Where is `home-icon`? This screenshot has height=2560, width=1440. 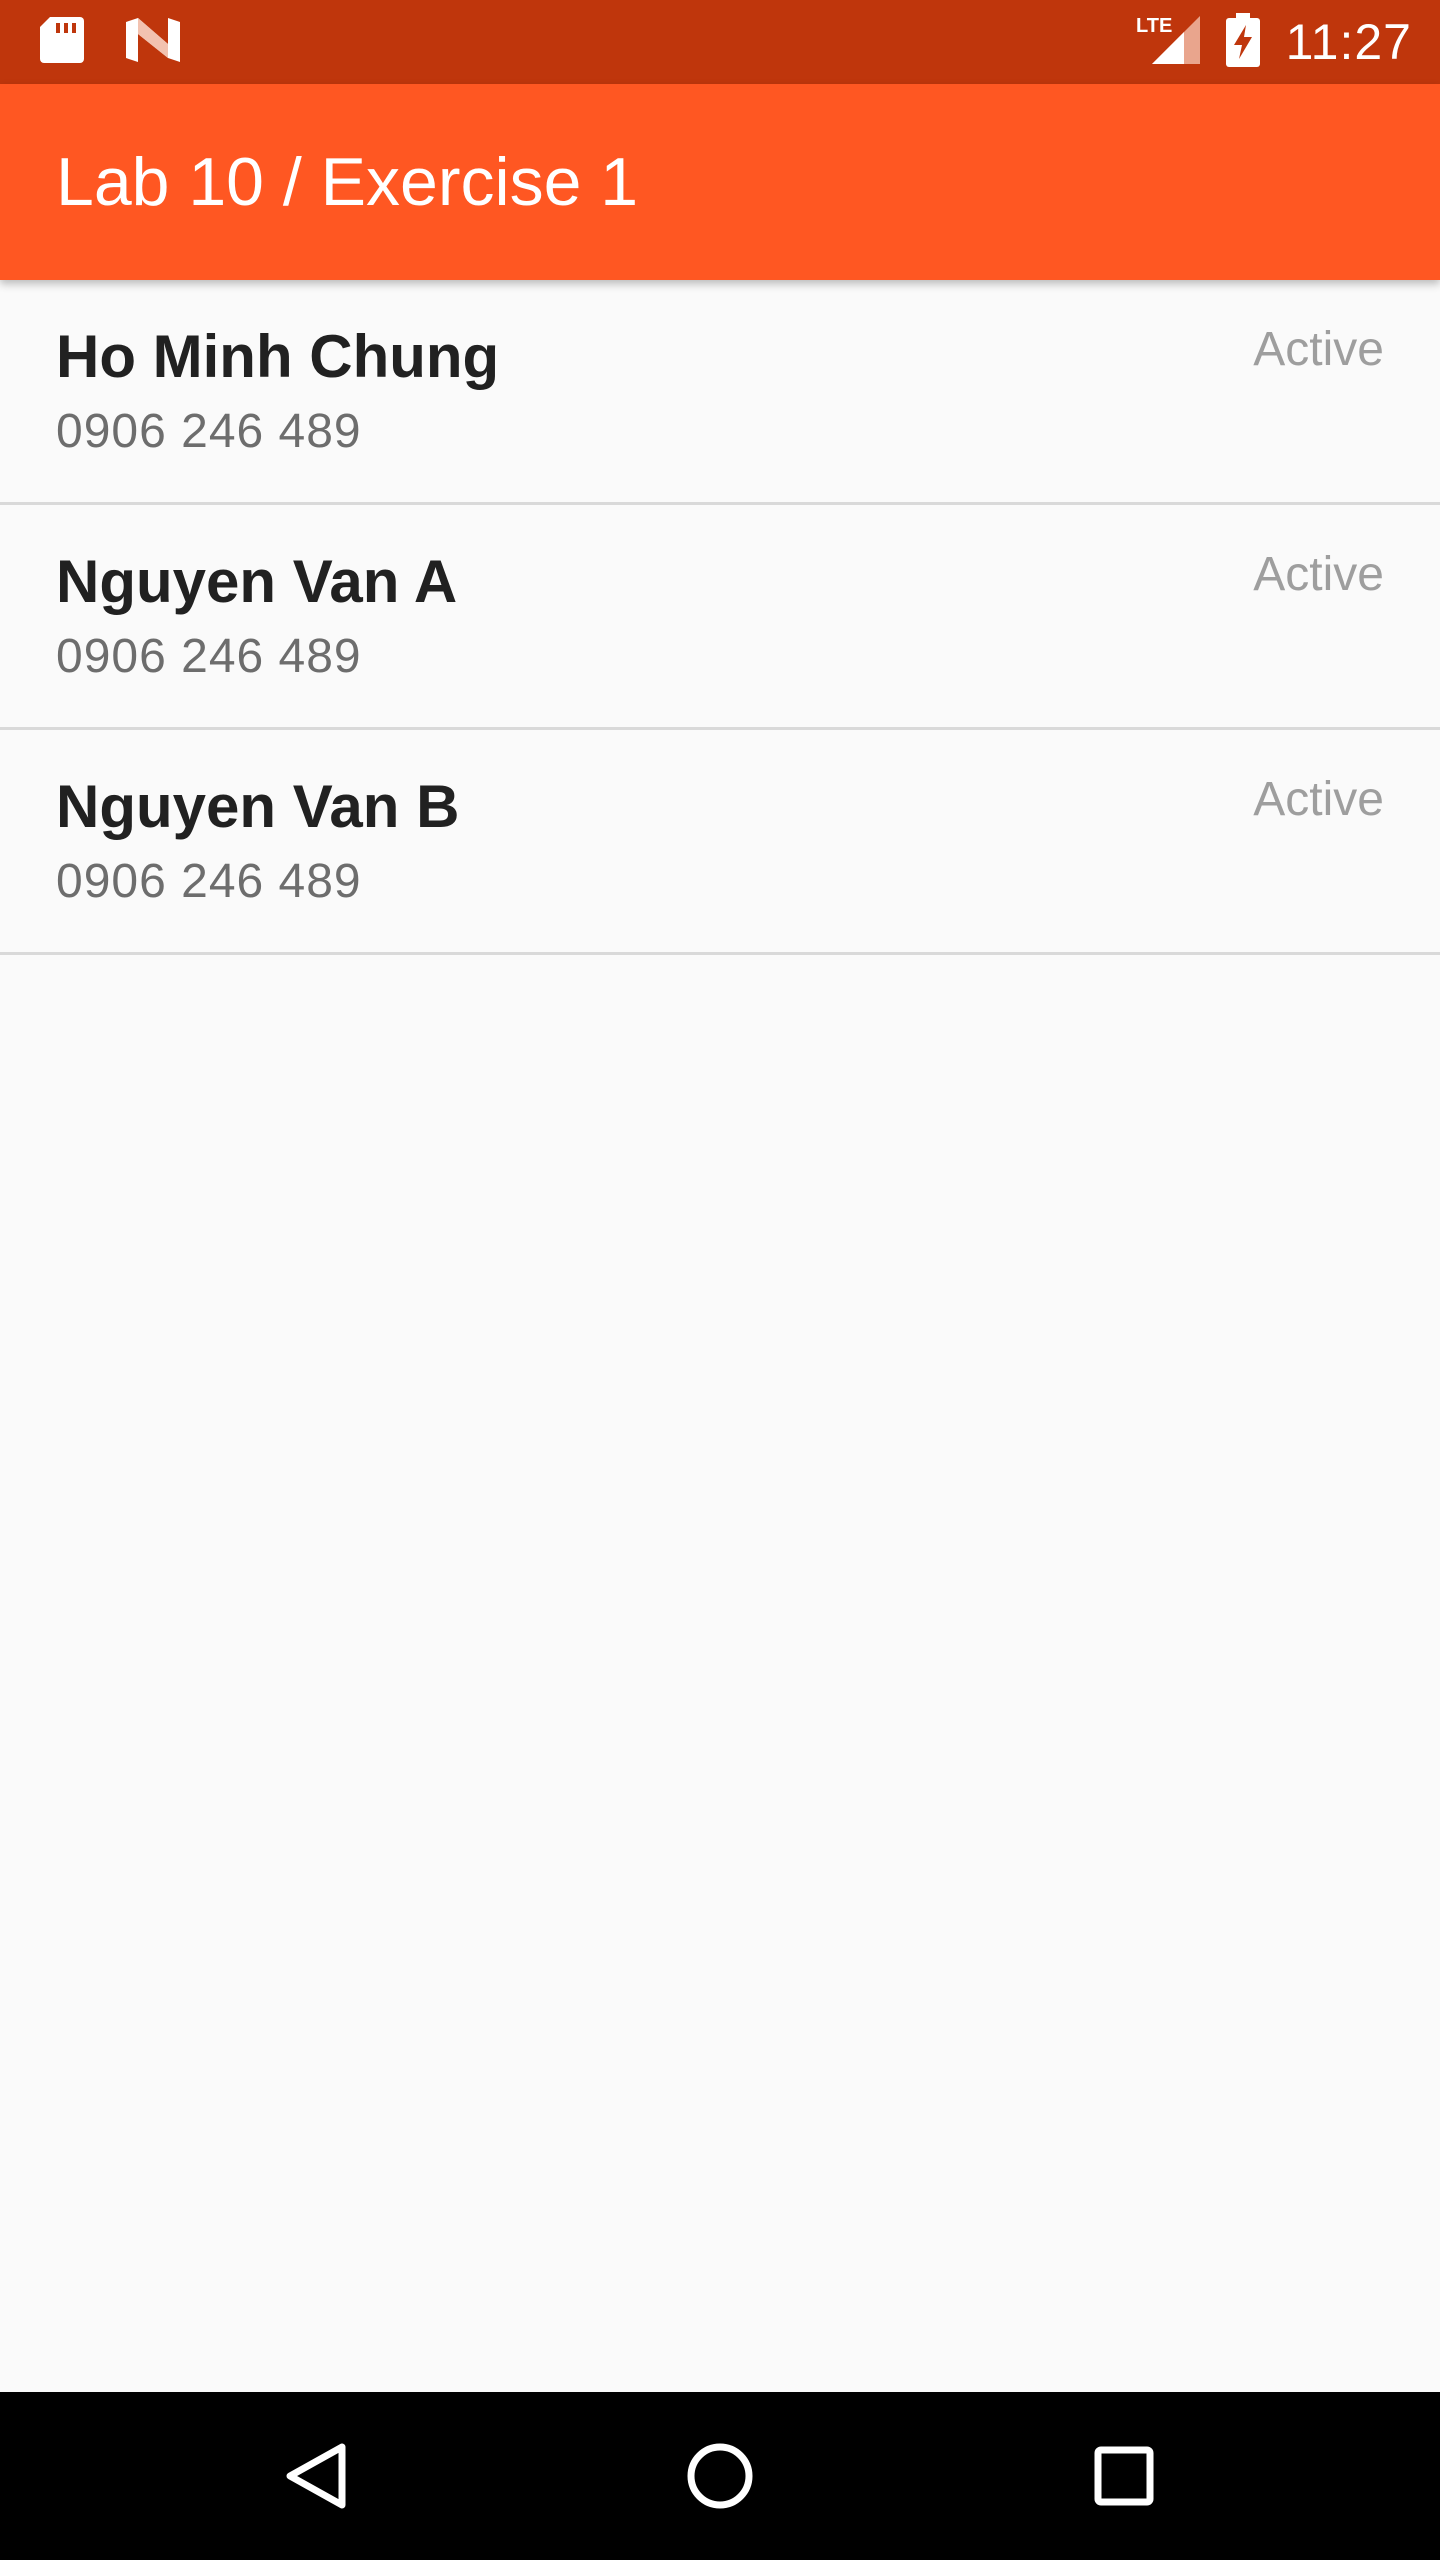
home-icon is located at coordinates (720, 2476).